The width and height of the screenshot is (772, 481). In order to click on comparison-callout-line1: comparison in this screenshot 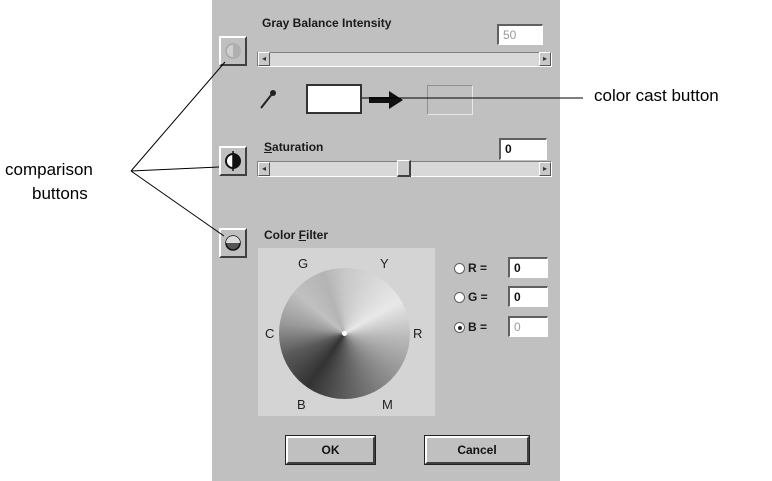, I will do `click(49, 169)`.